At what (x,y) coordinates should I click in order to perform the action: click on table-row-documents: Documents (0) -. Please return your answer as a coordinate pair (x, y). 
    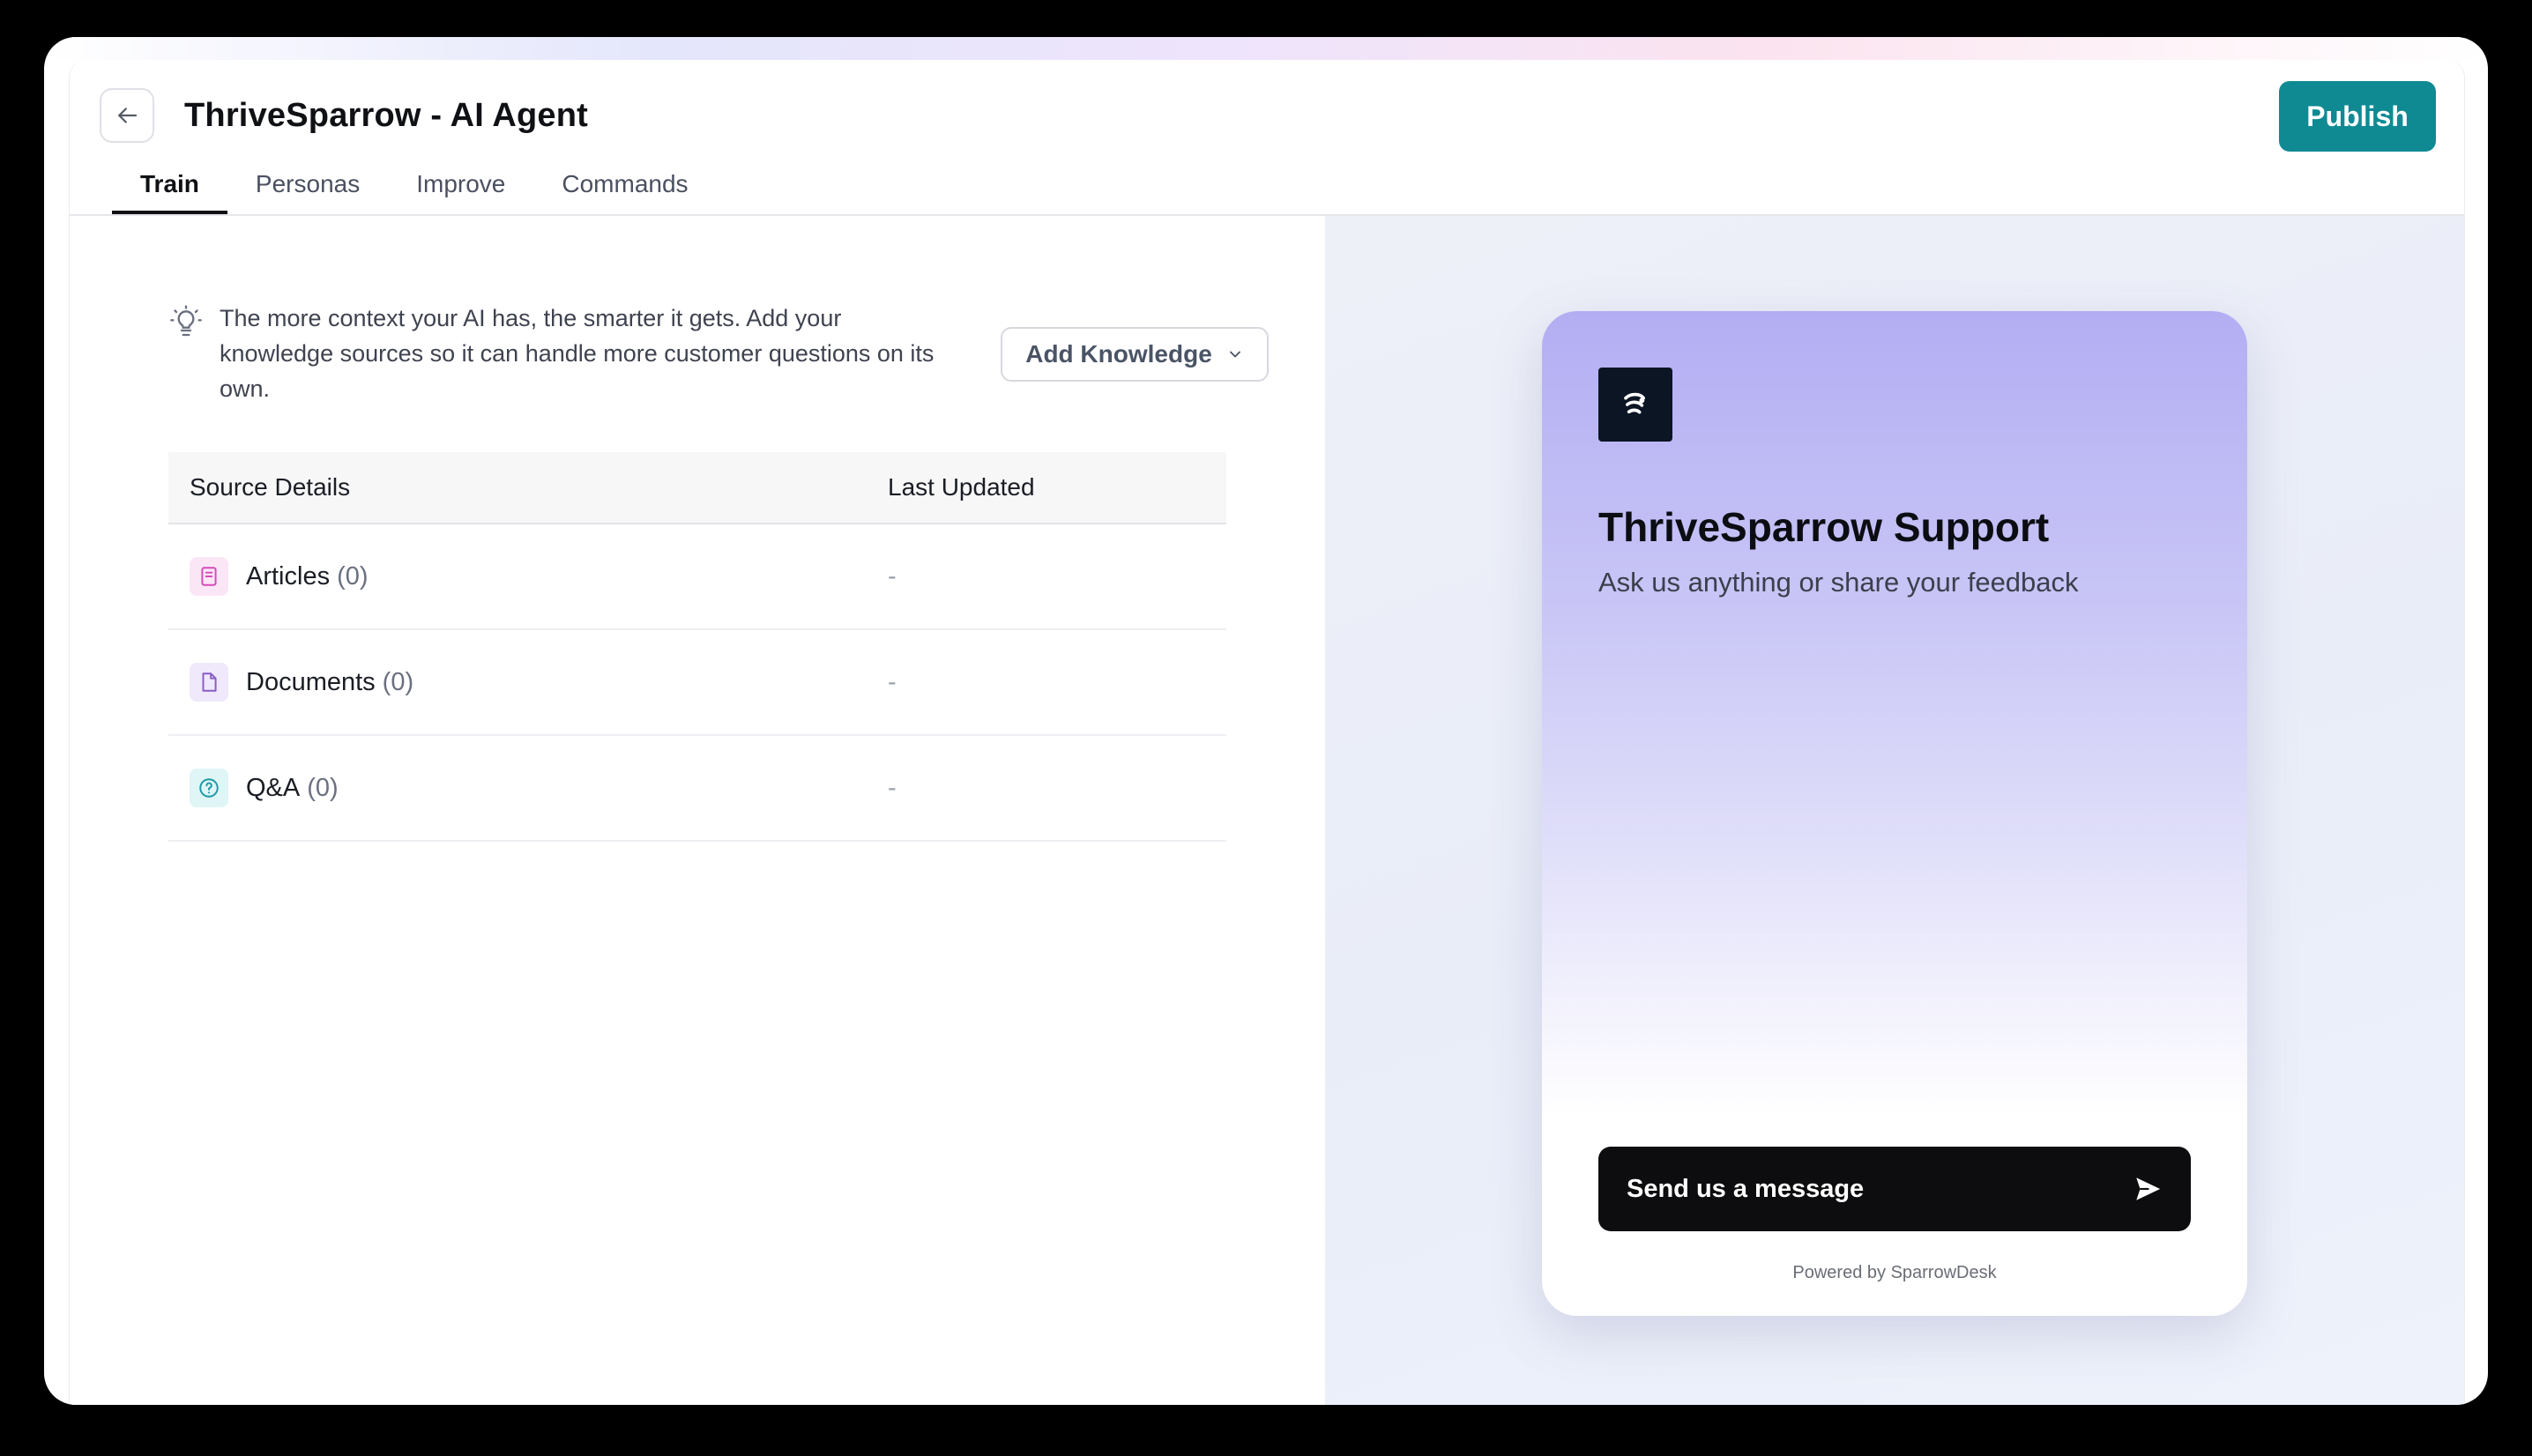
    Looking at the image, I should click on (697, 683).